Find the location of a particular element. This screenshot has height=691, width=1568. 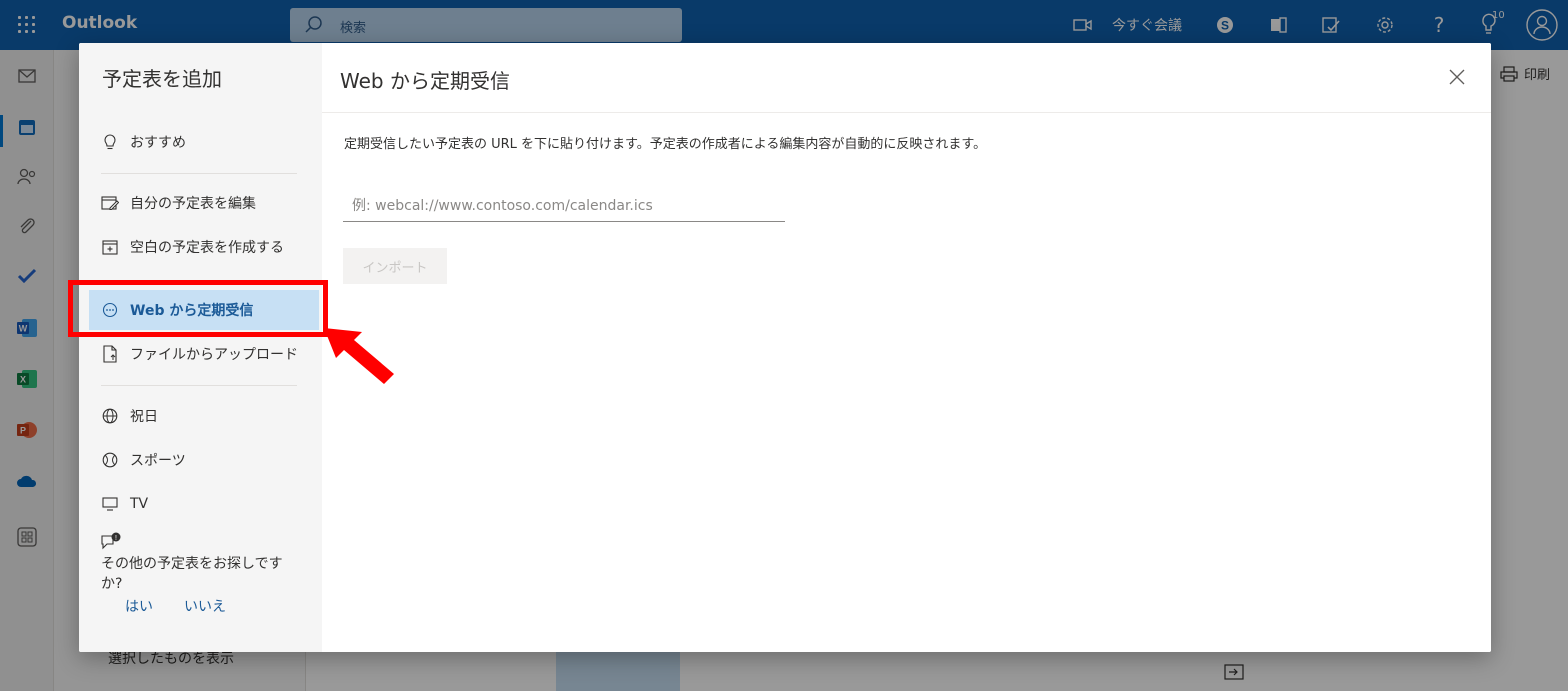

nav-item-label: TV is located at coordinates (139, 504).